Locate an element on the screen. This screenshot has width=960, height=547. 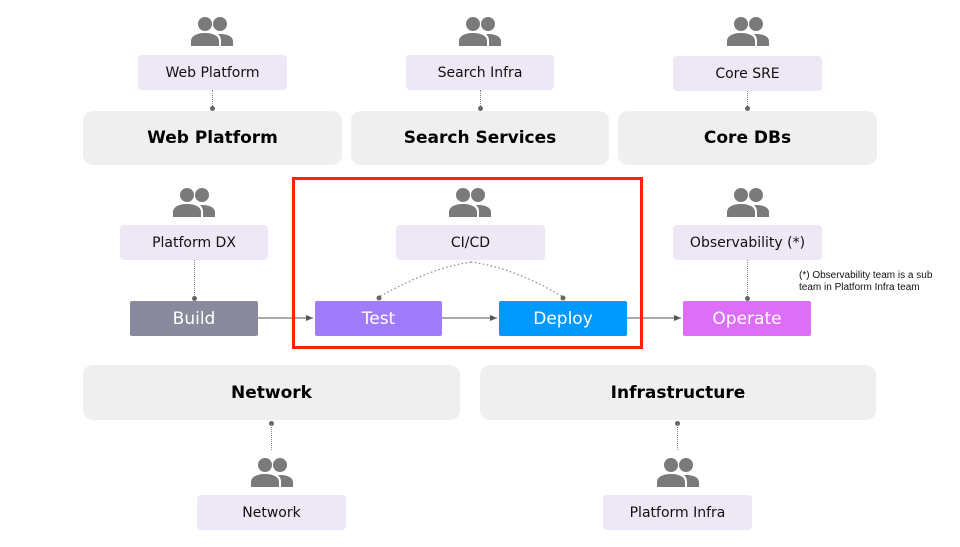
group-network: Network is located at coordinates (271, 392).